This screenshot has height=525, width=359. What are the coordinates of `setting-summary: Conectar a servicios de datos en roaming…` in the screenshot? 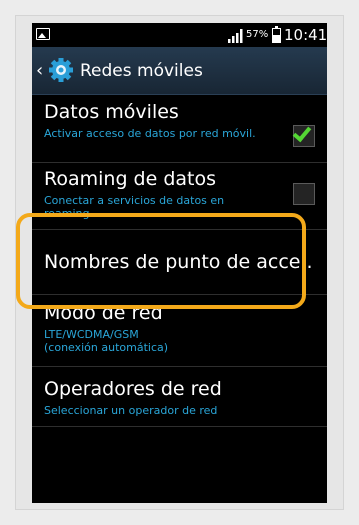 It's located at (134, 207).